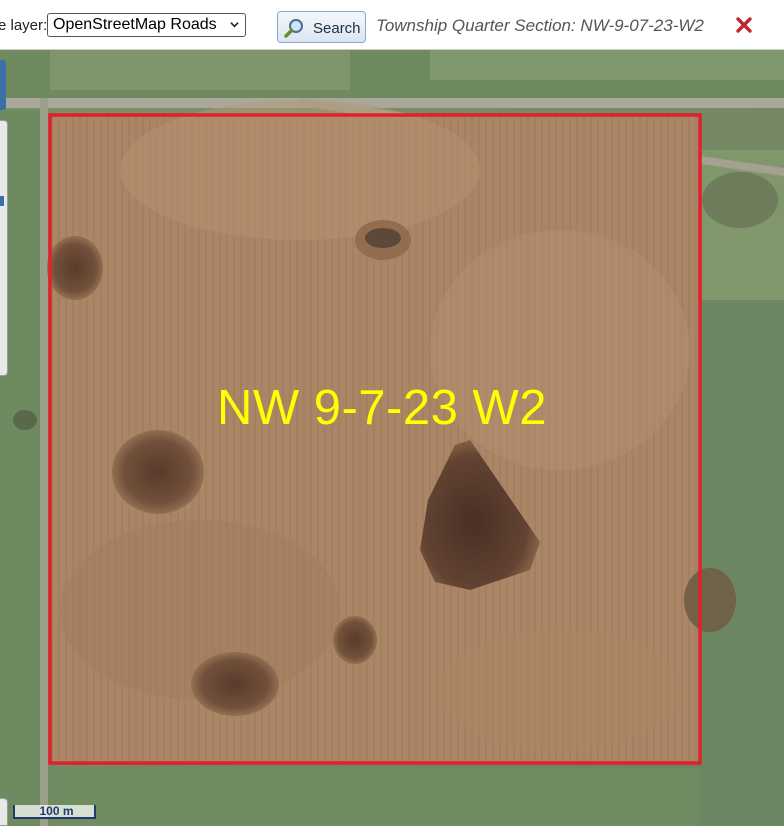 Image resolution: width=784 pixels, height=826 pixels. Describe the element at coordinates (4, 248) in the screenshot. I see `layer-switcher-panel` at that location.